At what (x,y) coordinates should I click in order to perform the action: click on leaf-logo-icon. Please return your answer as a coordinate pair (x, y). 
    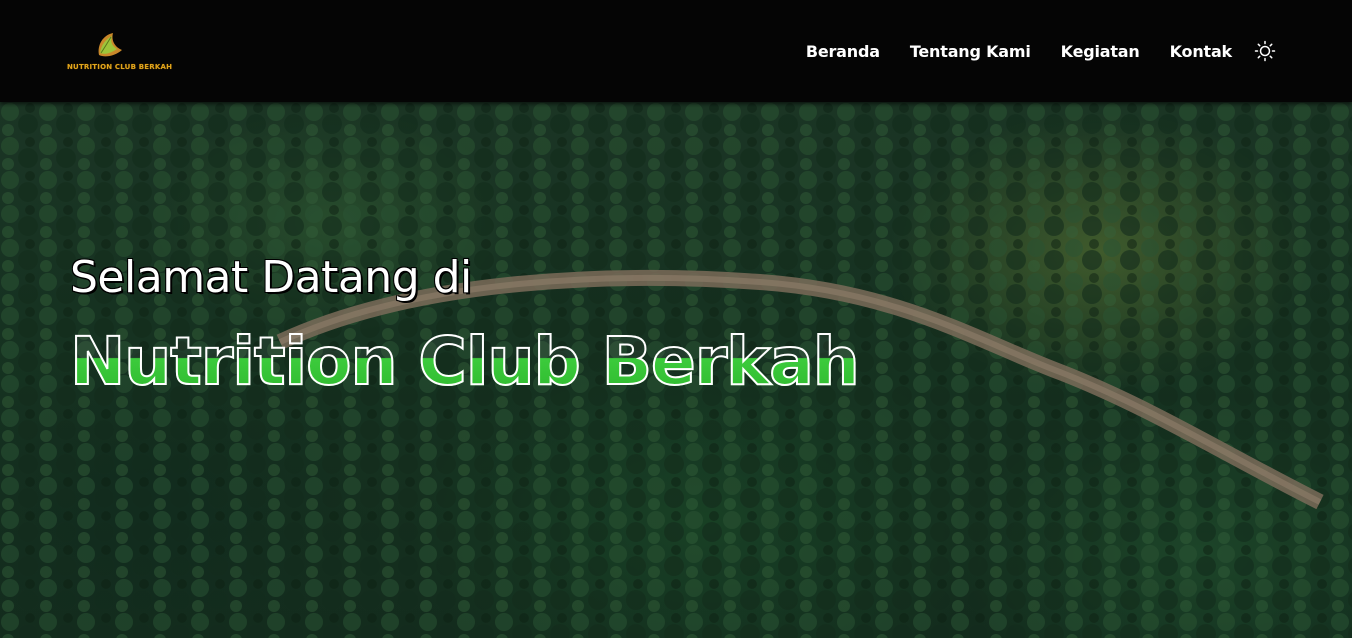
    Looking at the image, I should click on (110, 45).